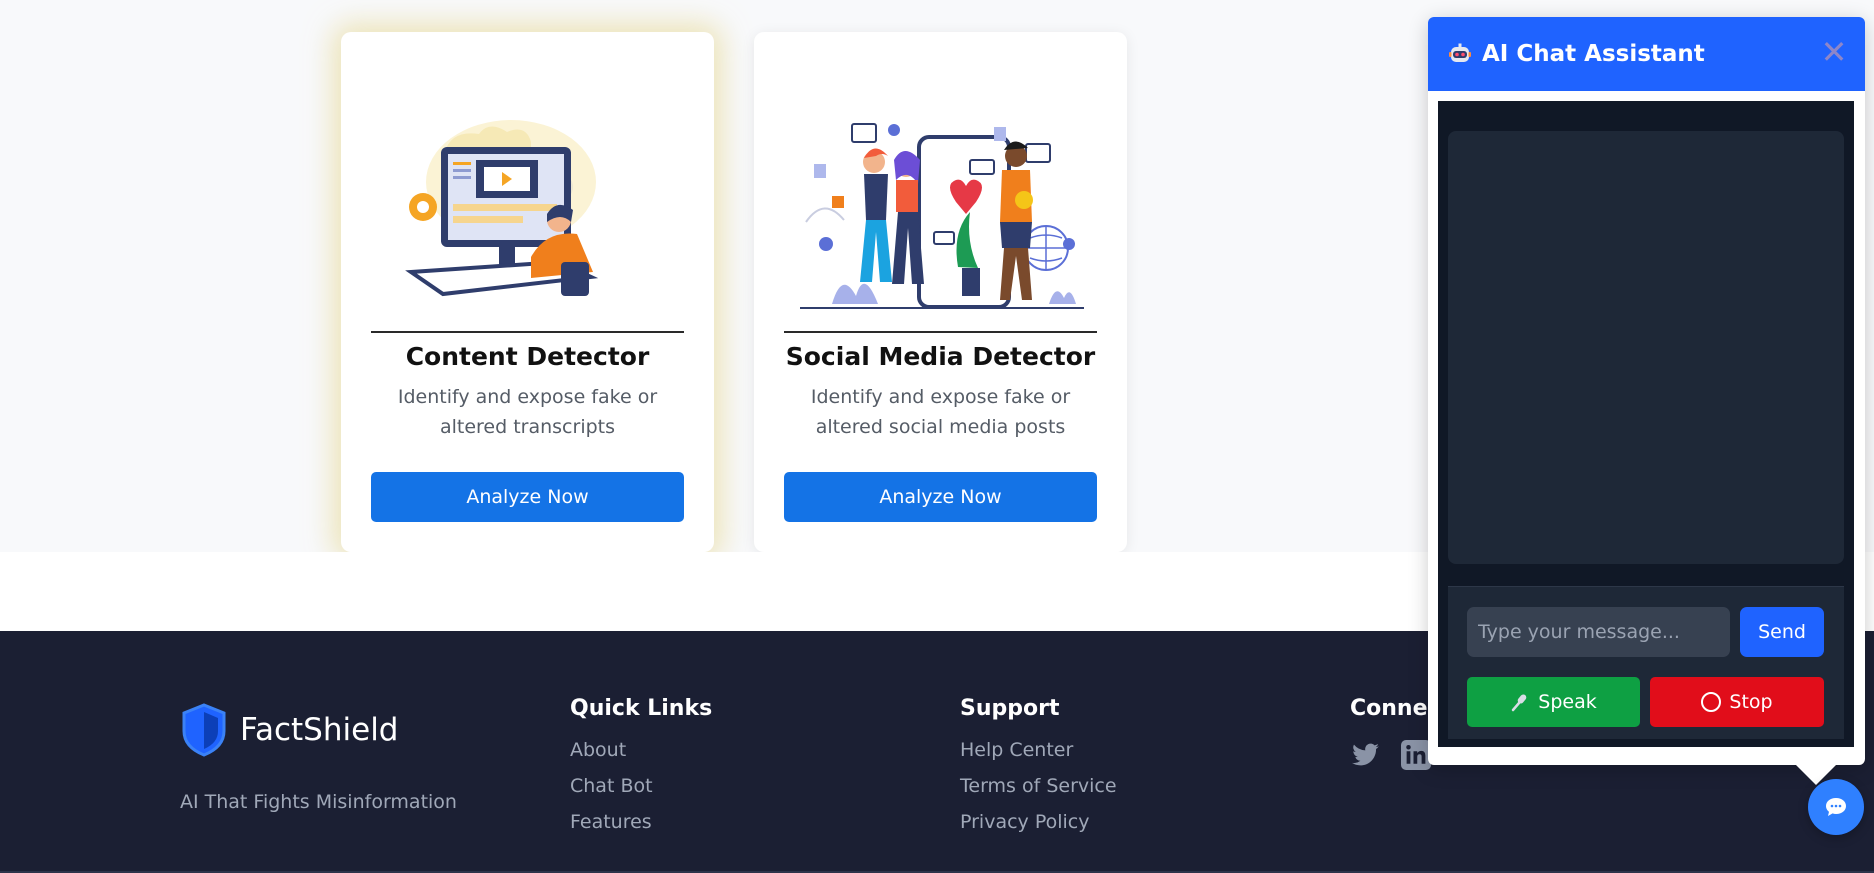 The width and height of the screenshot is (1874, 873). Describe the element at coordinates (318, 802) in the screenshot. I see `footer-tagline: AI That Fights Misinformation` at that location.